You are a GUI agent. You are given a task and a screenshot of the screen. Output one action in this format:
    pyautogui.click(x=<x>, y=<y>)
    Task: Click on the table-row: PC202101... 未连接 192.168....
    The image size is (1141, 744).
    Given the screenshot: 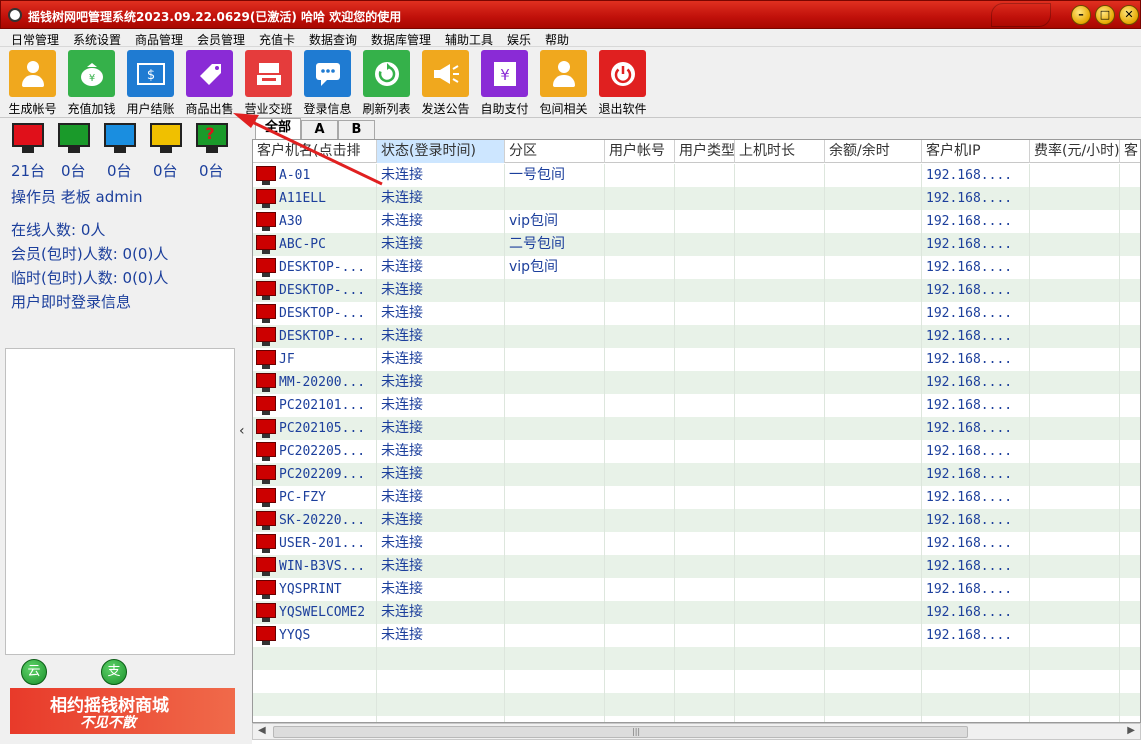 What is the action you would take?
    pyautogui.click(x=696, y=405)
    